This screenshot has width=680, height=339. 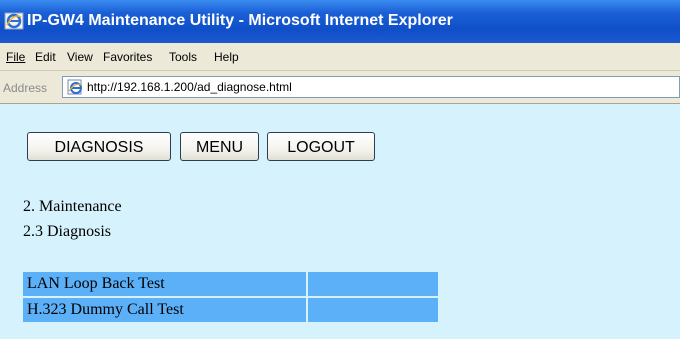 I want to click on address-url: http://192.168.1.200/ad_diagnose.html, so click(x=189, y=87).